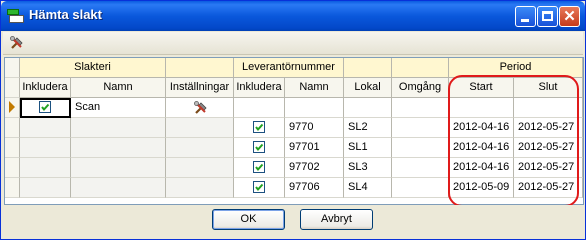 This screenshot has height=240, width=586. I want to click on window-title: Hämta slakt, so click(65, 14).